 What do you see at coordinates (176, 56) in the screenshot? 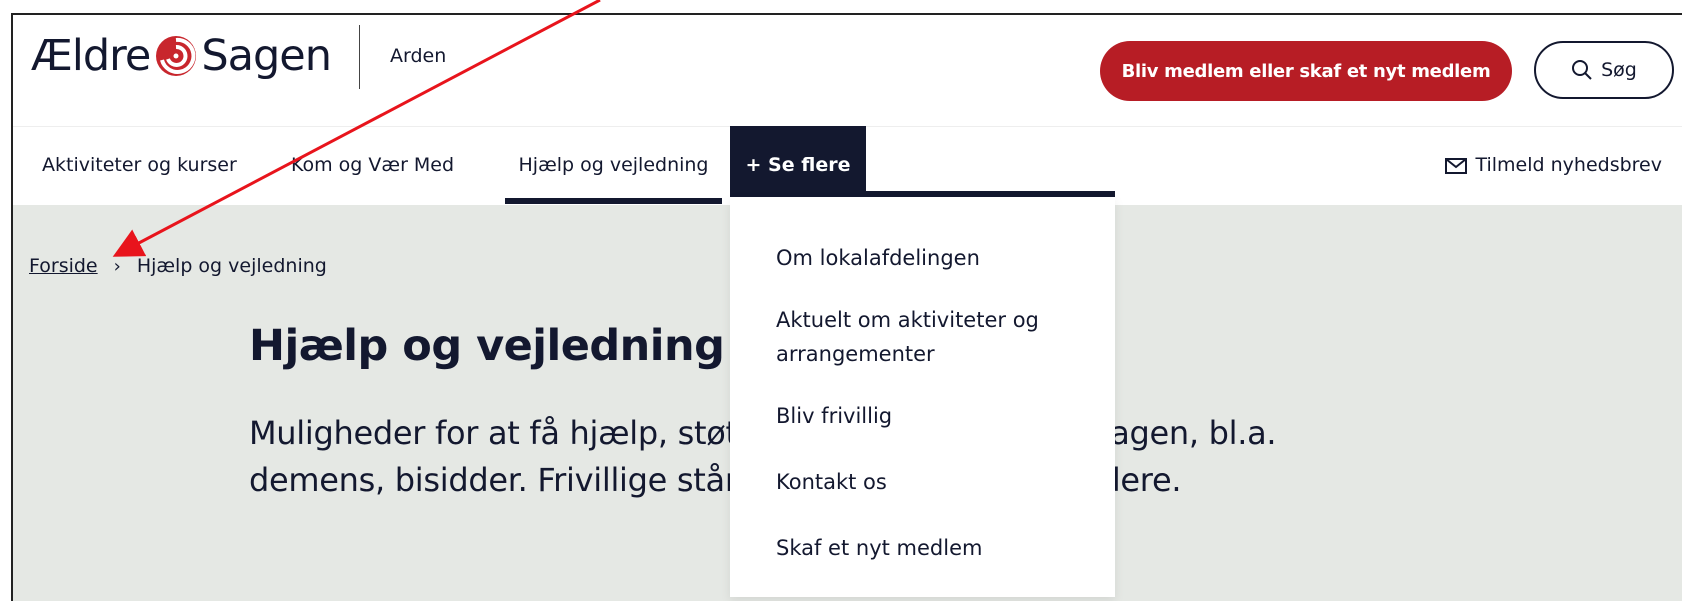
I see `logo-swirl-icon` at bounding box center [176, 56].